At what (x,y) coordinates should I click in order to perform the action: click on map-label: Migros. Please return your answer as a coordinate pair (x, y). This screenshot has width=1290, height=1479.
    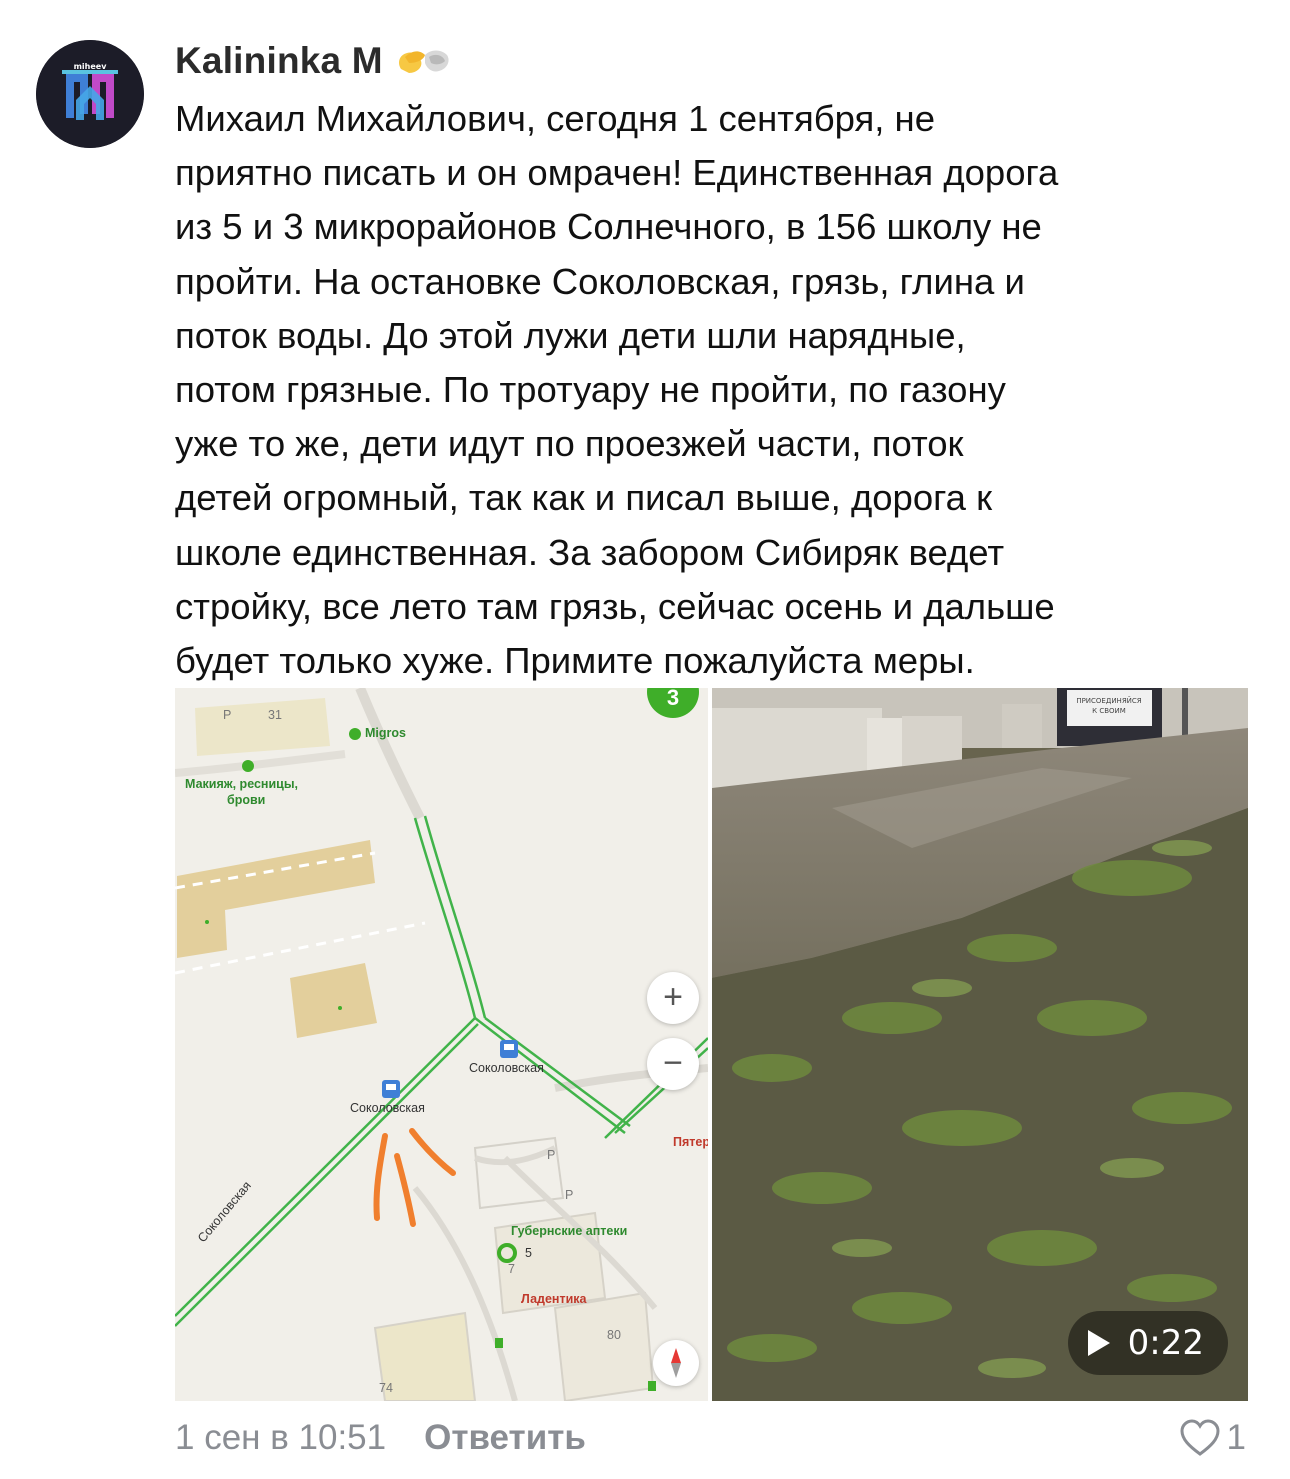
    Looking at the image, I should click on (385, 733).